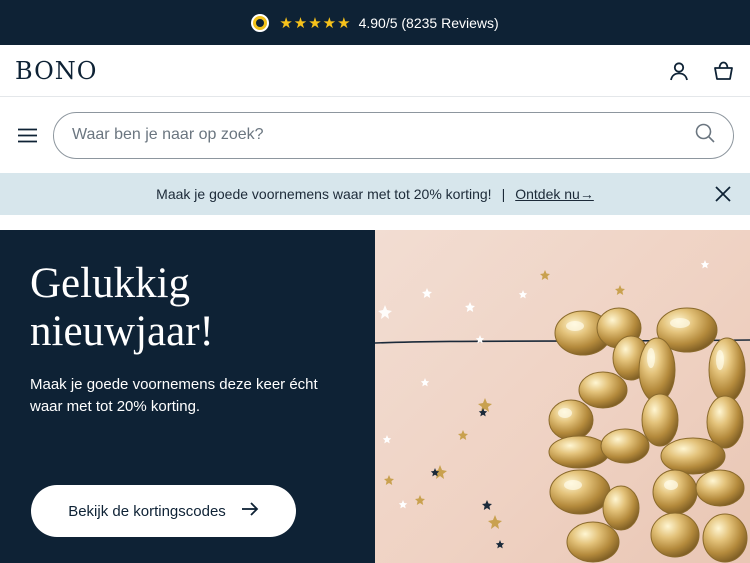  I want to click on arrow-right-icon, so click(250, 511).